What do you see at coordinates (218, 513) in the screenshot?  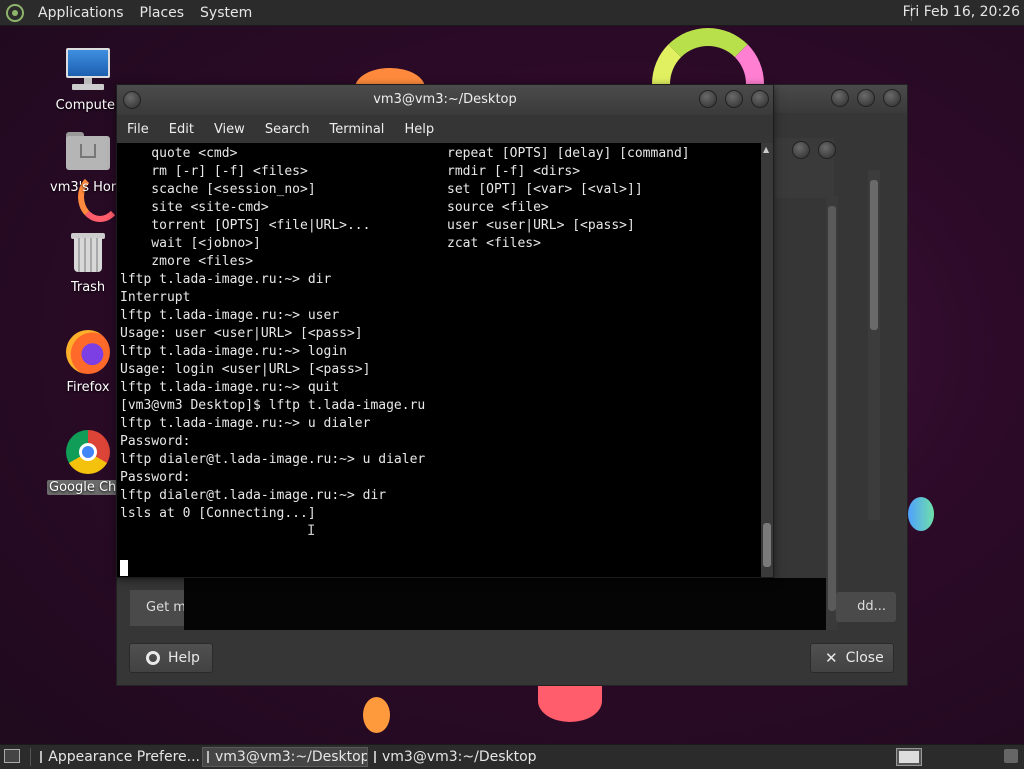 I see `terminal-line: lsls at 0 [Connecting...]` at bounding box center [218, 513].